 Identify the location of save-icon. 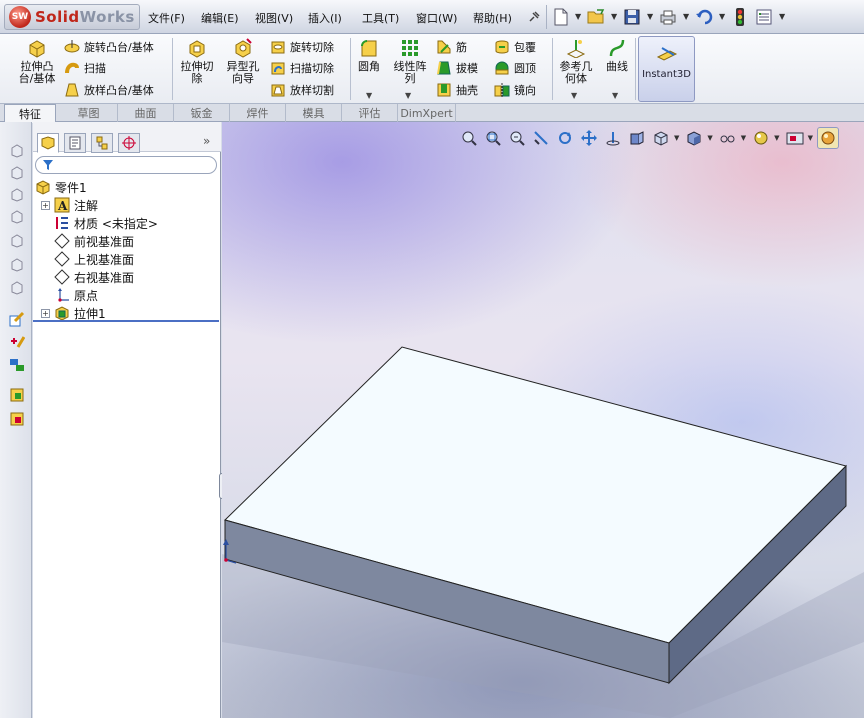
(632, 17).